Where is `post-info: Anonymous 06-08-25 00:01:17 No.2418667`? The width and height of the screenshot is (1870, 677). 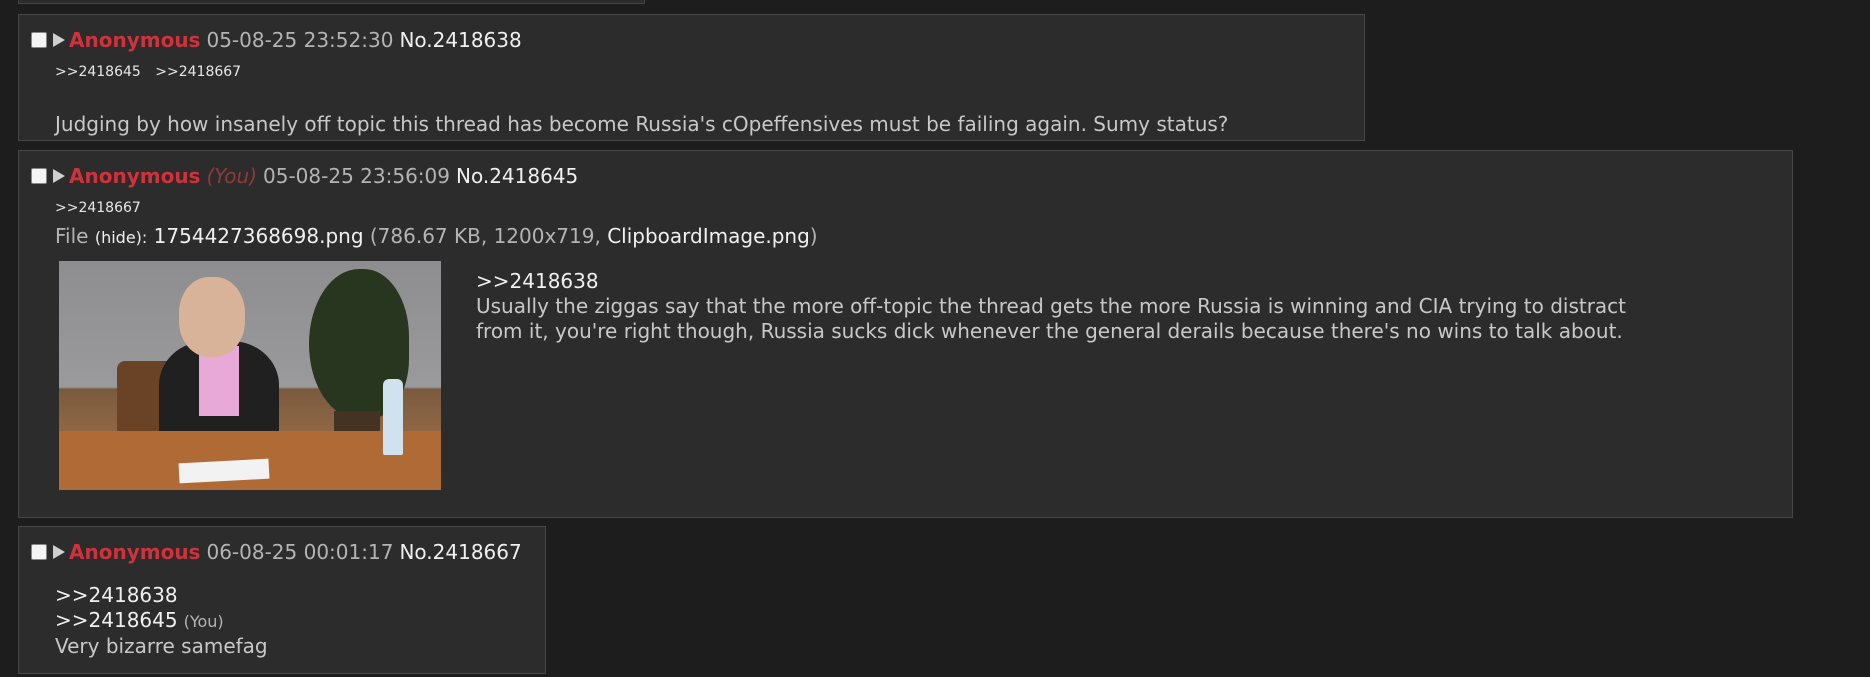
post-info: Anonymous 06-08-25 00:01:17 No.2418667 is located at coordinates (276, 552).